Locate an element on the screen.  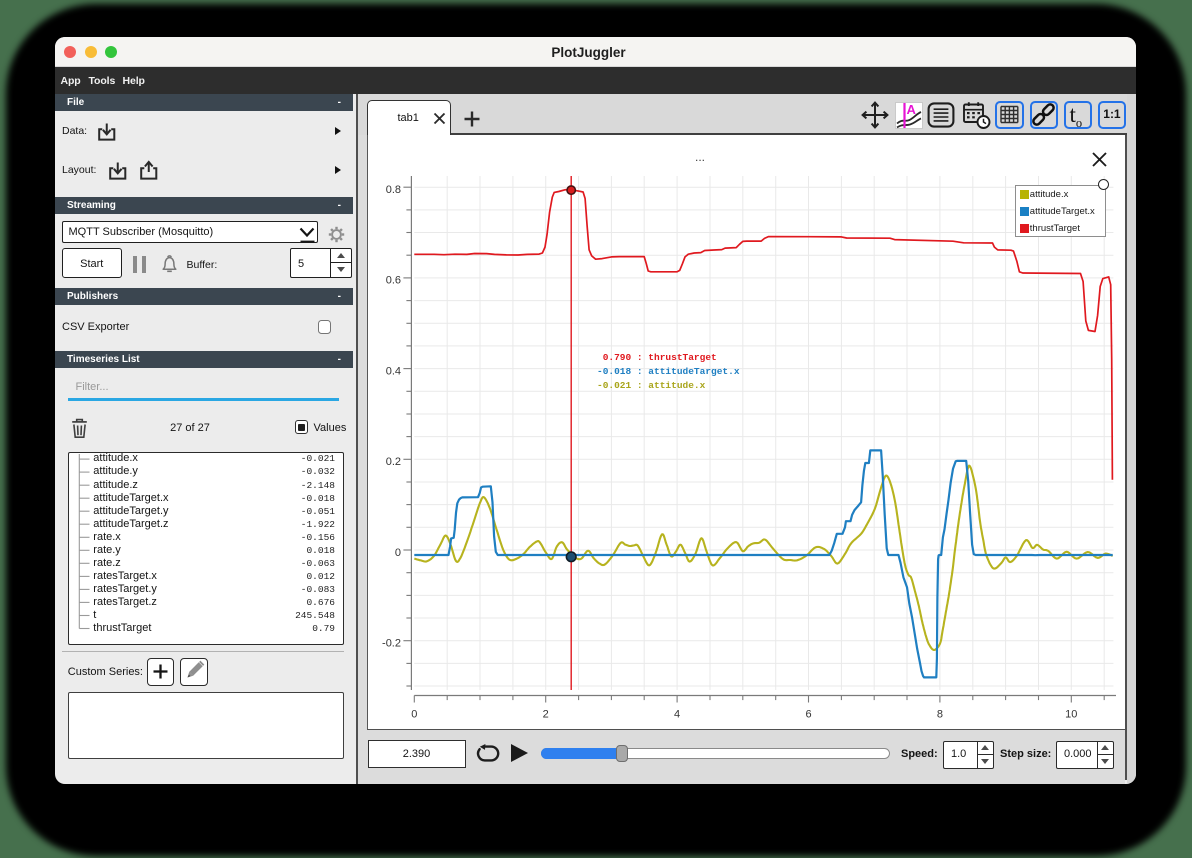
svg-text: A is located at coordinates (912, 109).